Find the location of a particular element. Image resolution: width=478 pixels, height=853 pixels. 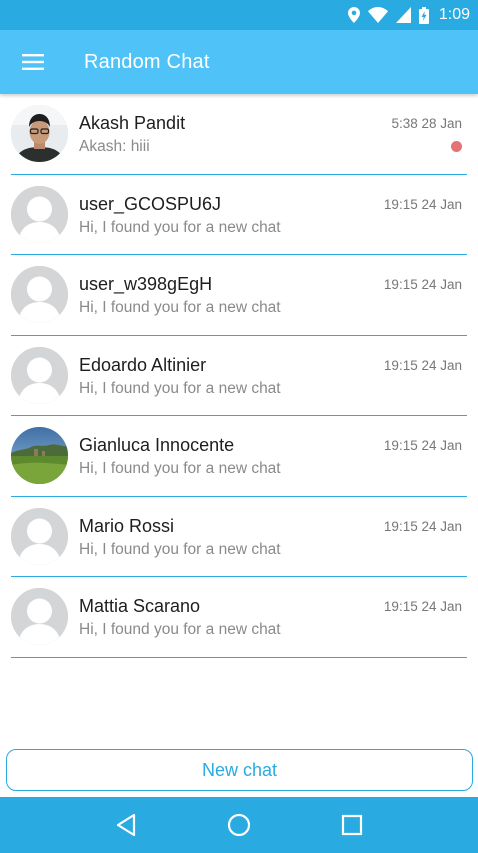

chat-name: Gianluca Innocente is located at coordinates (157, 445).